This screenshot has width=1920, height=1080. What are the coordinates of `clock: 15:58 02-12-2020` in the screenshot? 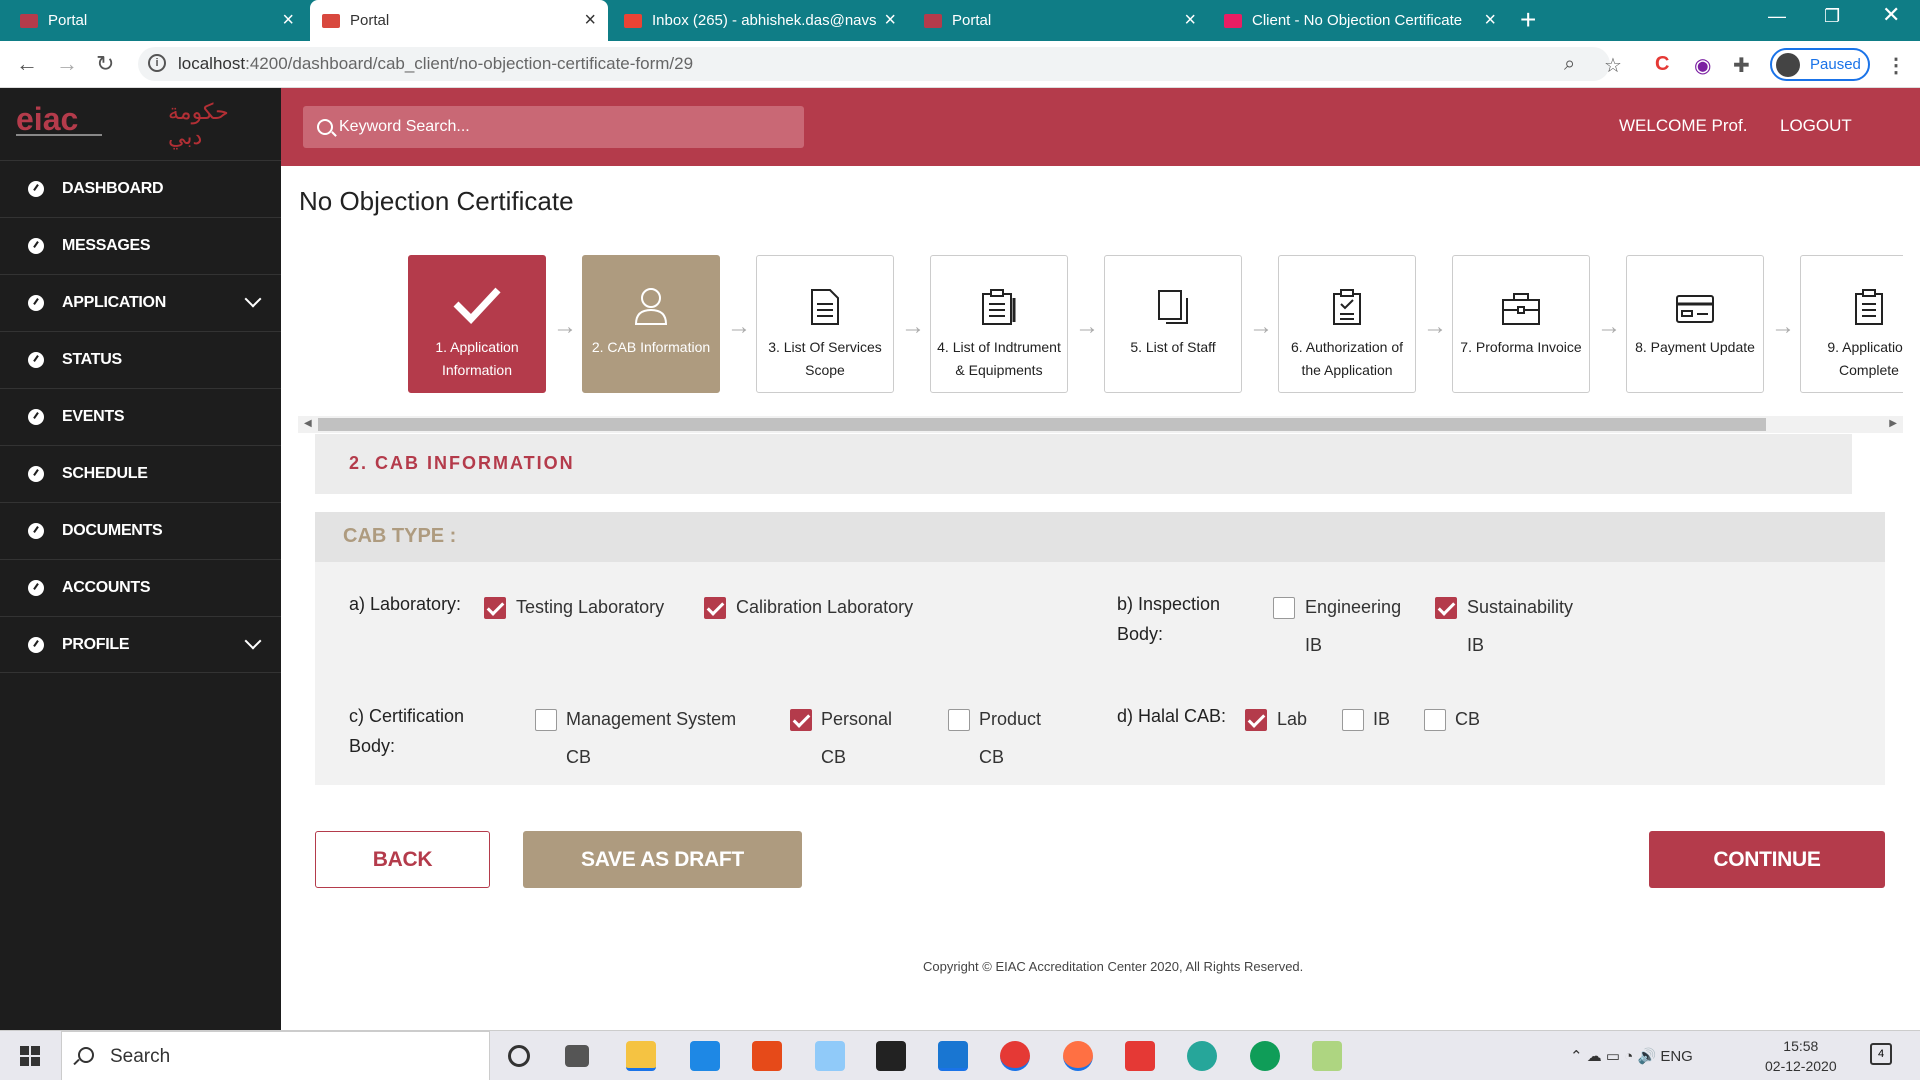 It's located at (1801, 1056).